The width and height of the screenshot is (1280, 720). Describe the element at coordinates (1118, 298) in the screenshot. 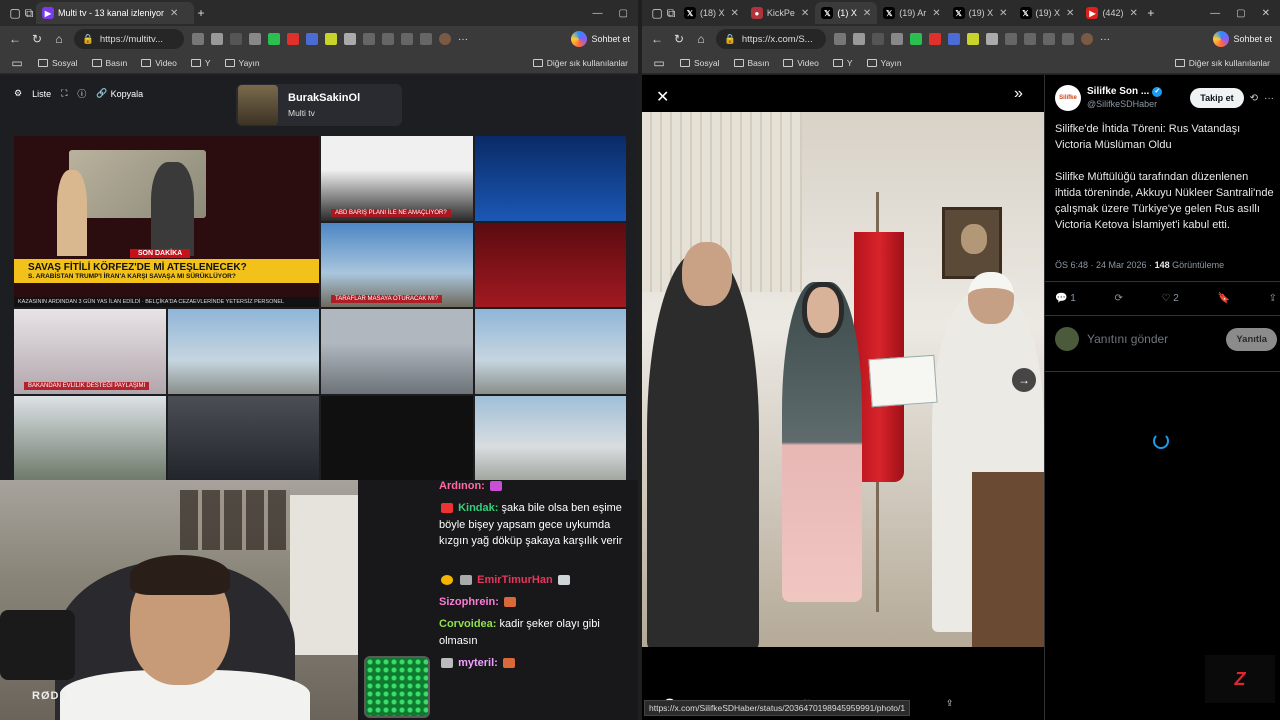

I see `retweet-icon: ⟳` at that location.